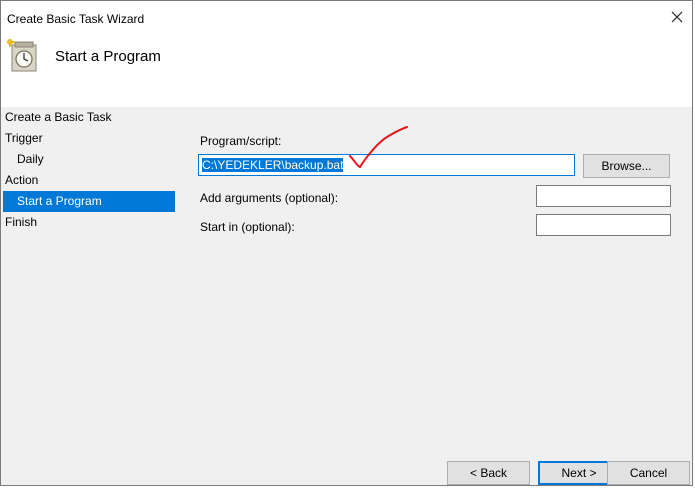 The height and width of the screenshot is (488, 695). What do you see at coordinates (648, 473) in the screenshot?
I see `cancel-button: Cancel` at bounding box center [648, 473].